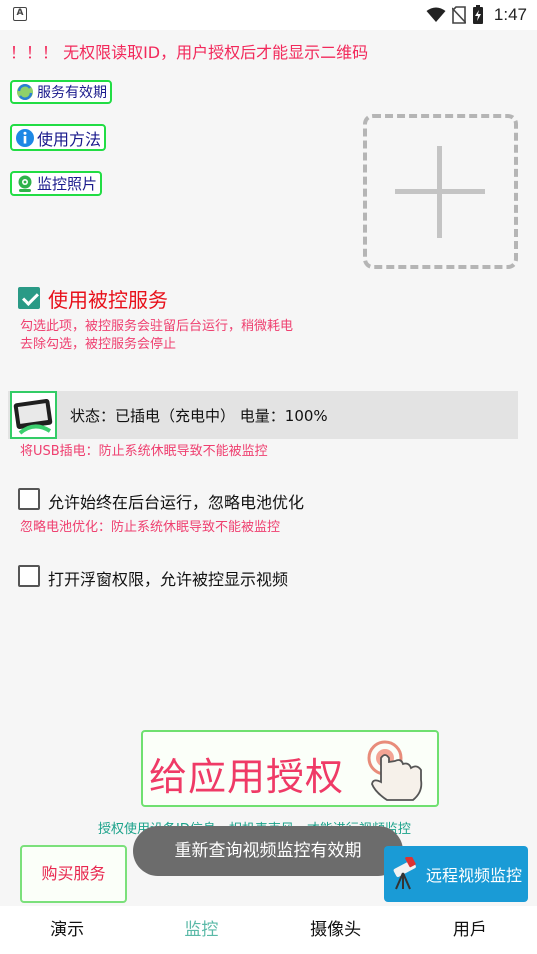  What do you see at coordinates (510, 14) in the screenshot?
I see `clock: 1:47` at bounding box center [510, 14].